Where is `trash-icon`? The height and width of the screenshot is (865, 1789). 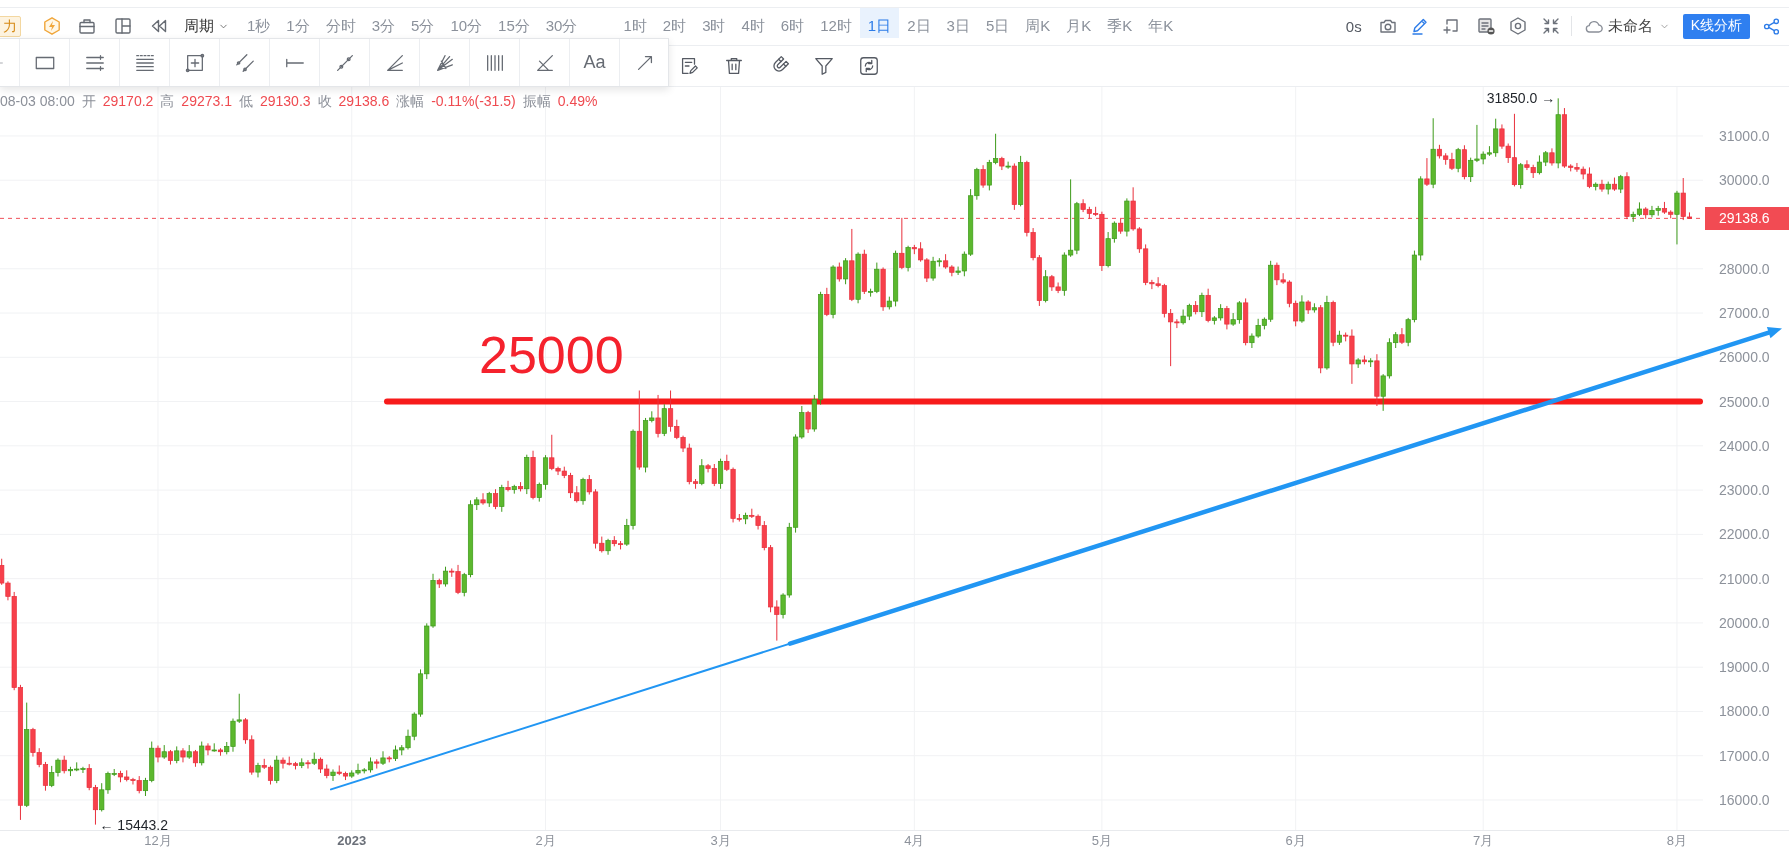
trash-icon is located at coordinates (734, 66).